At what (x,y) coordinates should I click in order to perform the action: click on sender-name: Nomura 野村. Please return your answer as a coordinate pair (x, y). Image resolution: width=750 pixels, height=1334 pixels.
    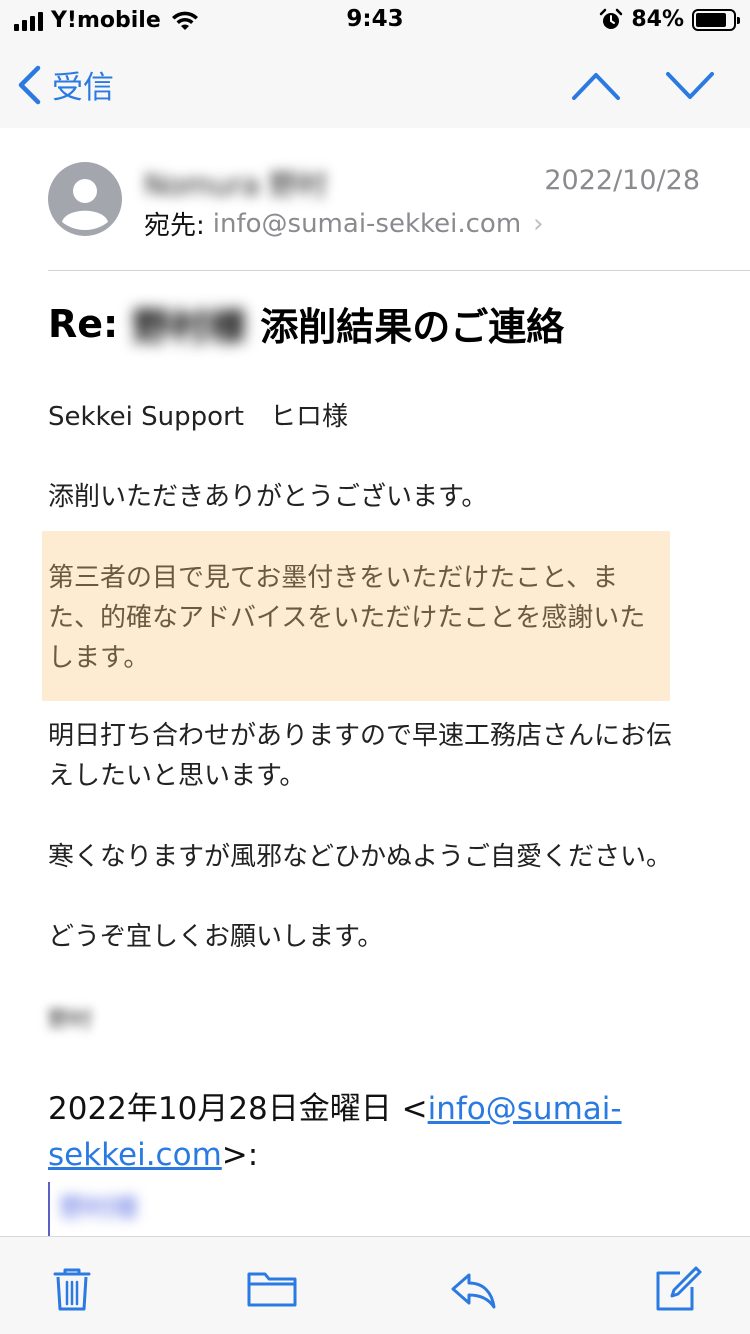
    Looking at the image, I should click on (235, 182).